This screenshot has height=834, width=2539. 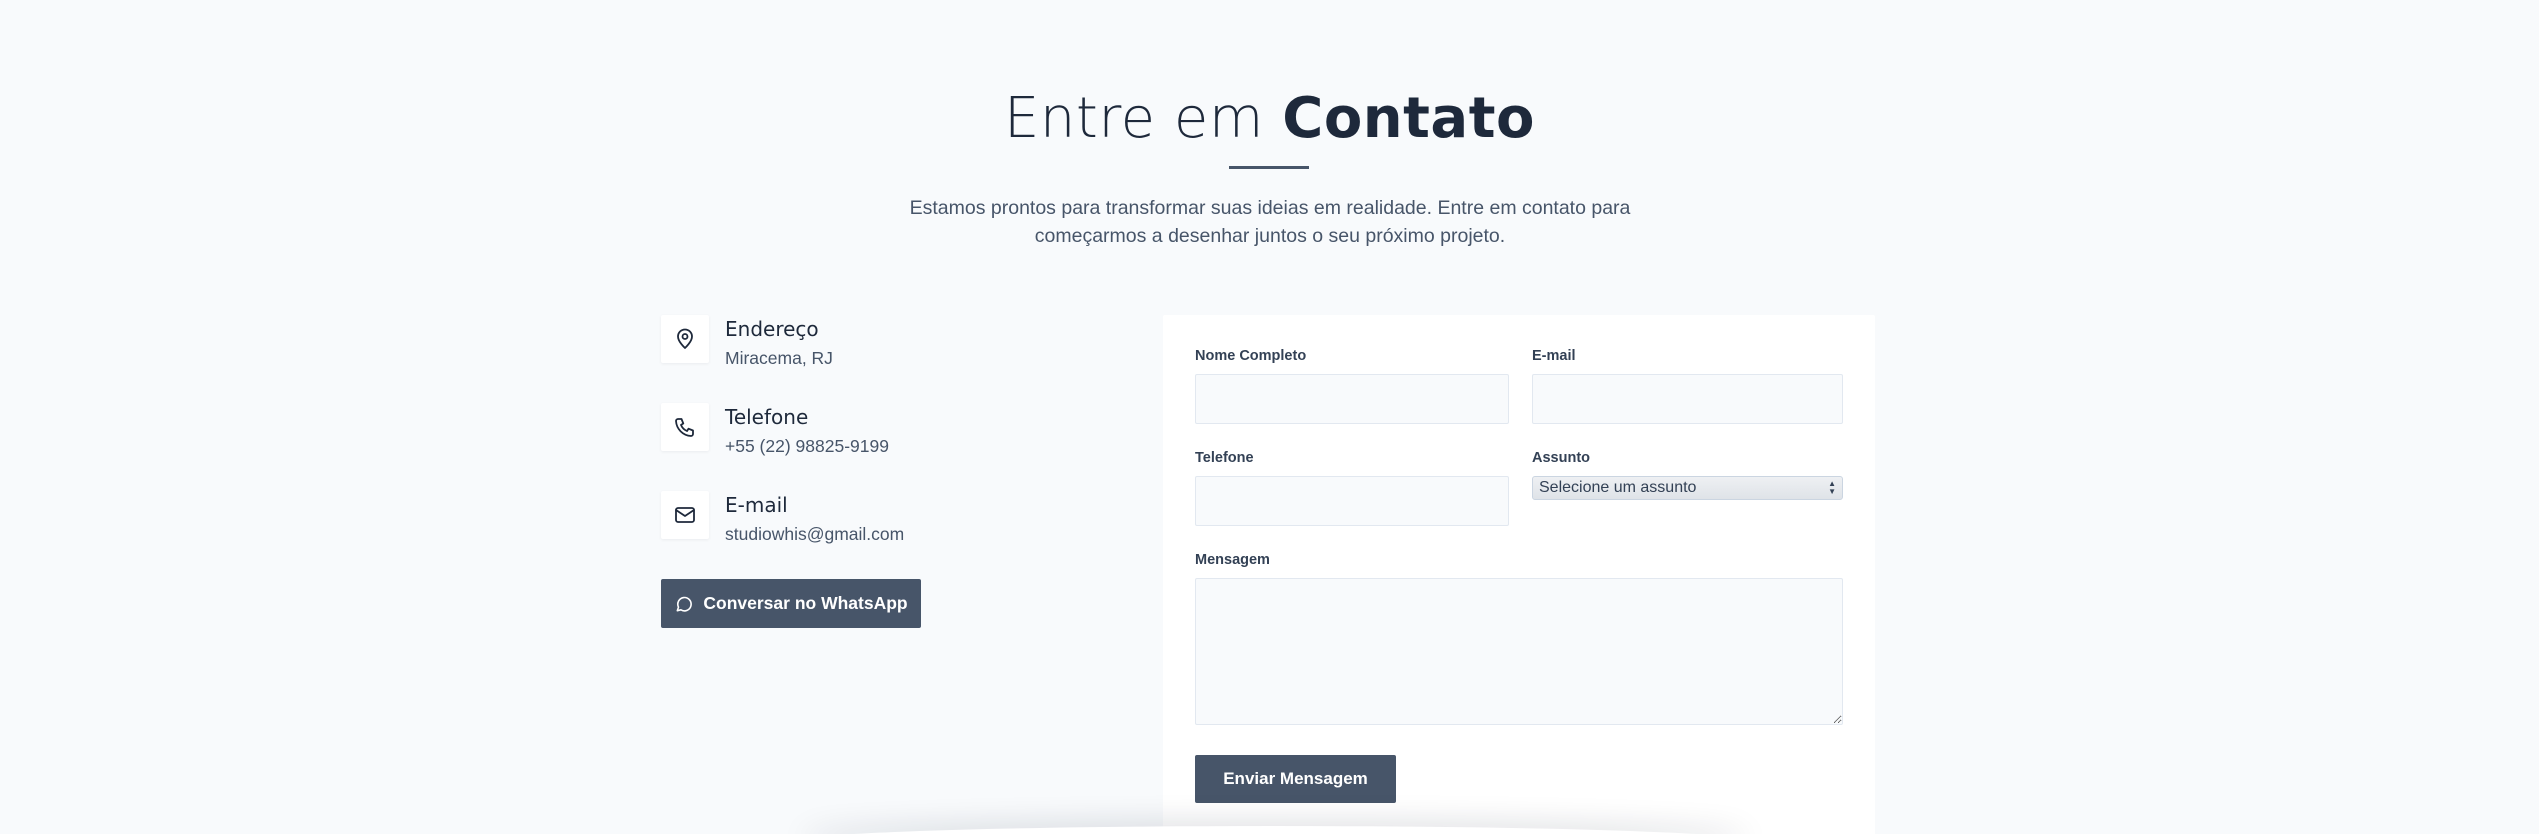 I want to click on whatsapp-button: Conversar no WhatsApp, so click(x=791, y=603).